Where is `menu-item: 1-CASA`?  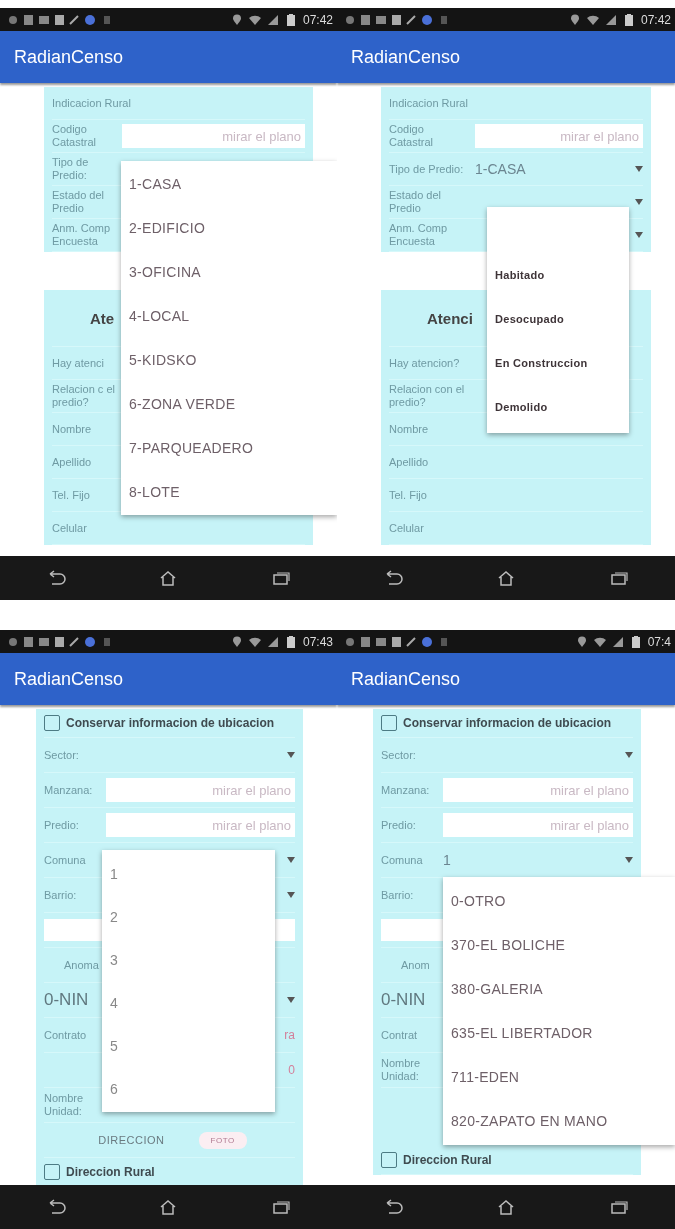 menu-item: 1-CASA is located at coordinates (229, 184).